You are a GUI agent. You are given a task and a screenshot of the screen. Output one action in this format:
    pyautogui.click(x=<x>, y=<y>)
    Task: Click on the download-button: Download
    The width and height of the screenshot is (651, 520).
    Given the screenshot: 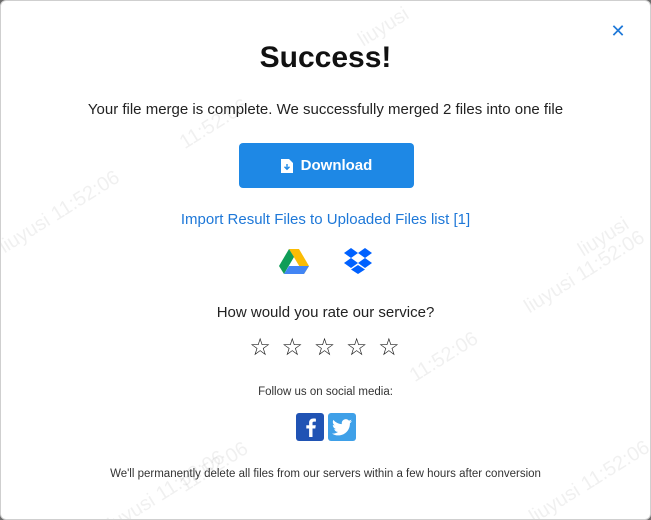 What is the action you would take?
    pyautogui.click(x=326, y=165)
    